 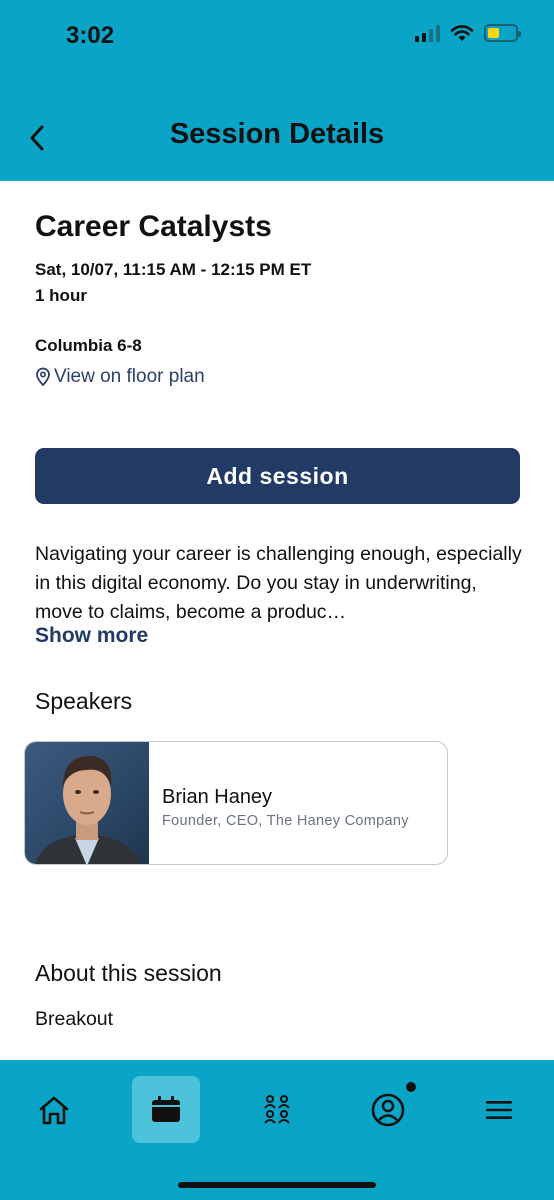 What do you see at coordinates (285, 821) in the screenshot?
I see `speaker-role: Founder, CEO, The Haney Company` at bounding box center [285, 821].